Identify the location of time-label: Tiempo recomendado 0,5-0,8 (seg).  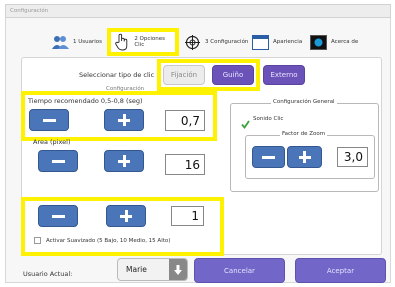
(85, 101).